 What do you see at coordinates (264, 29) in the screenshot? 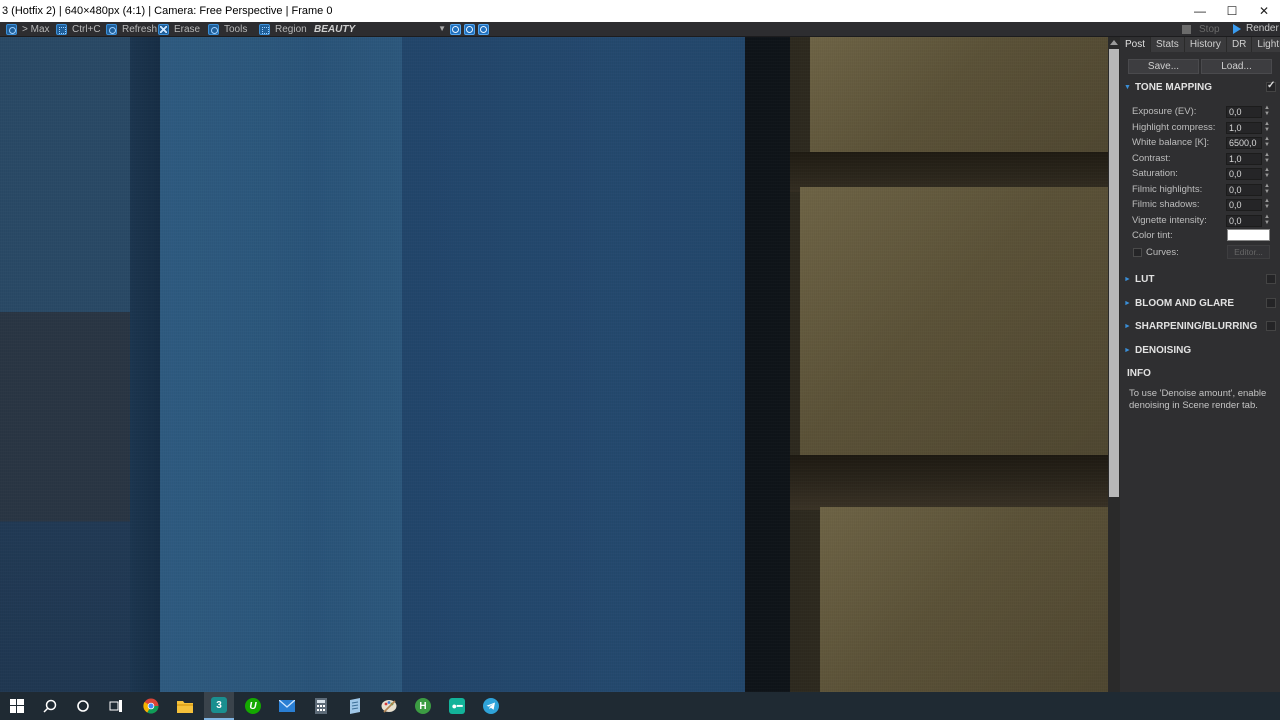
I see `region-icon` at bounding box center [264, 29].